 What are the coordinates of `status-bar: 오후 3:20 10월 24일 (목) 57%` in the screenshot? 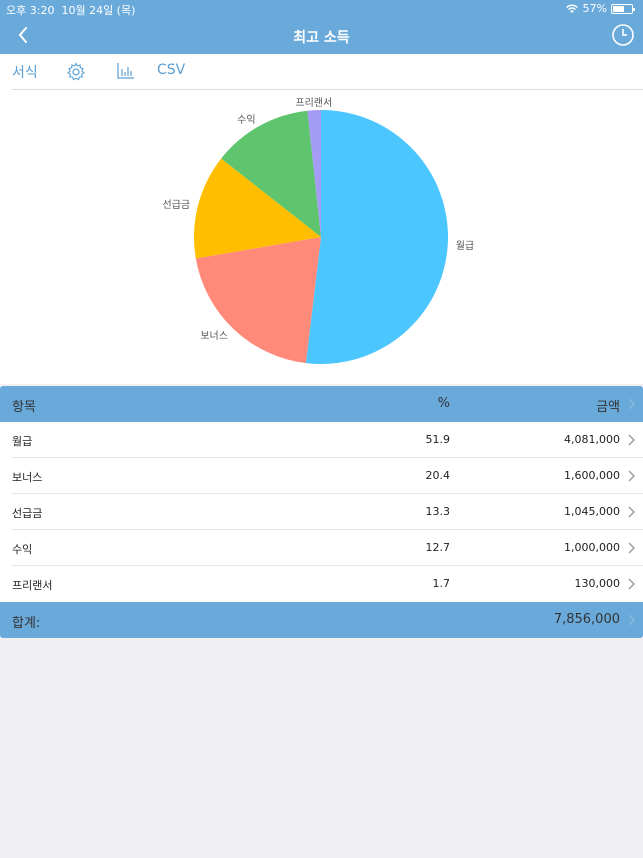 It's located at (321, 9).